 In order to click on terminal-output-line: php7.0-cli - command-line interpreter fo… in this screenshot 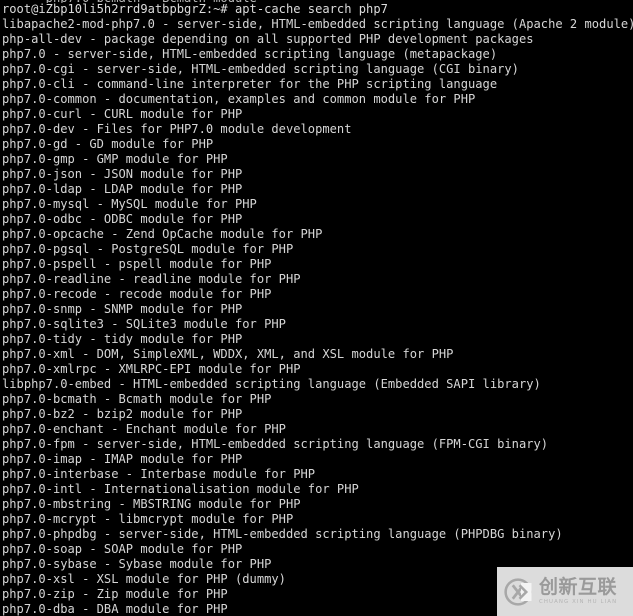, I will do `click(250, 84)`.